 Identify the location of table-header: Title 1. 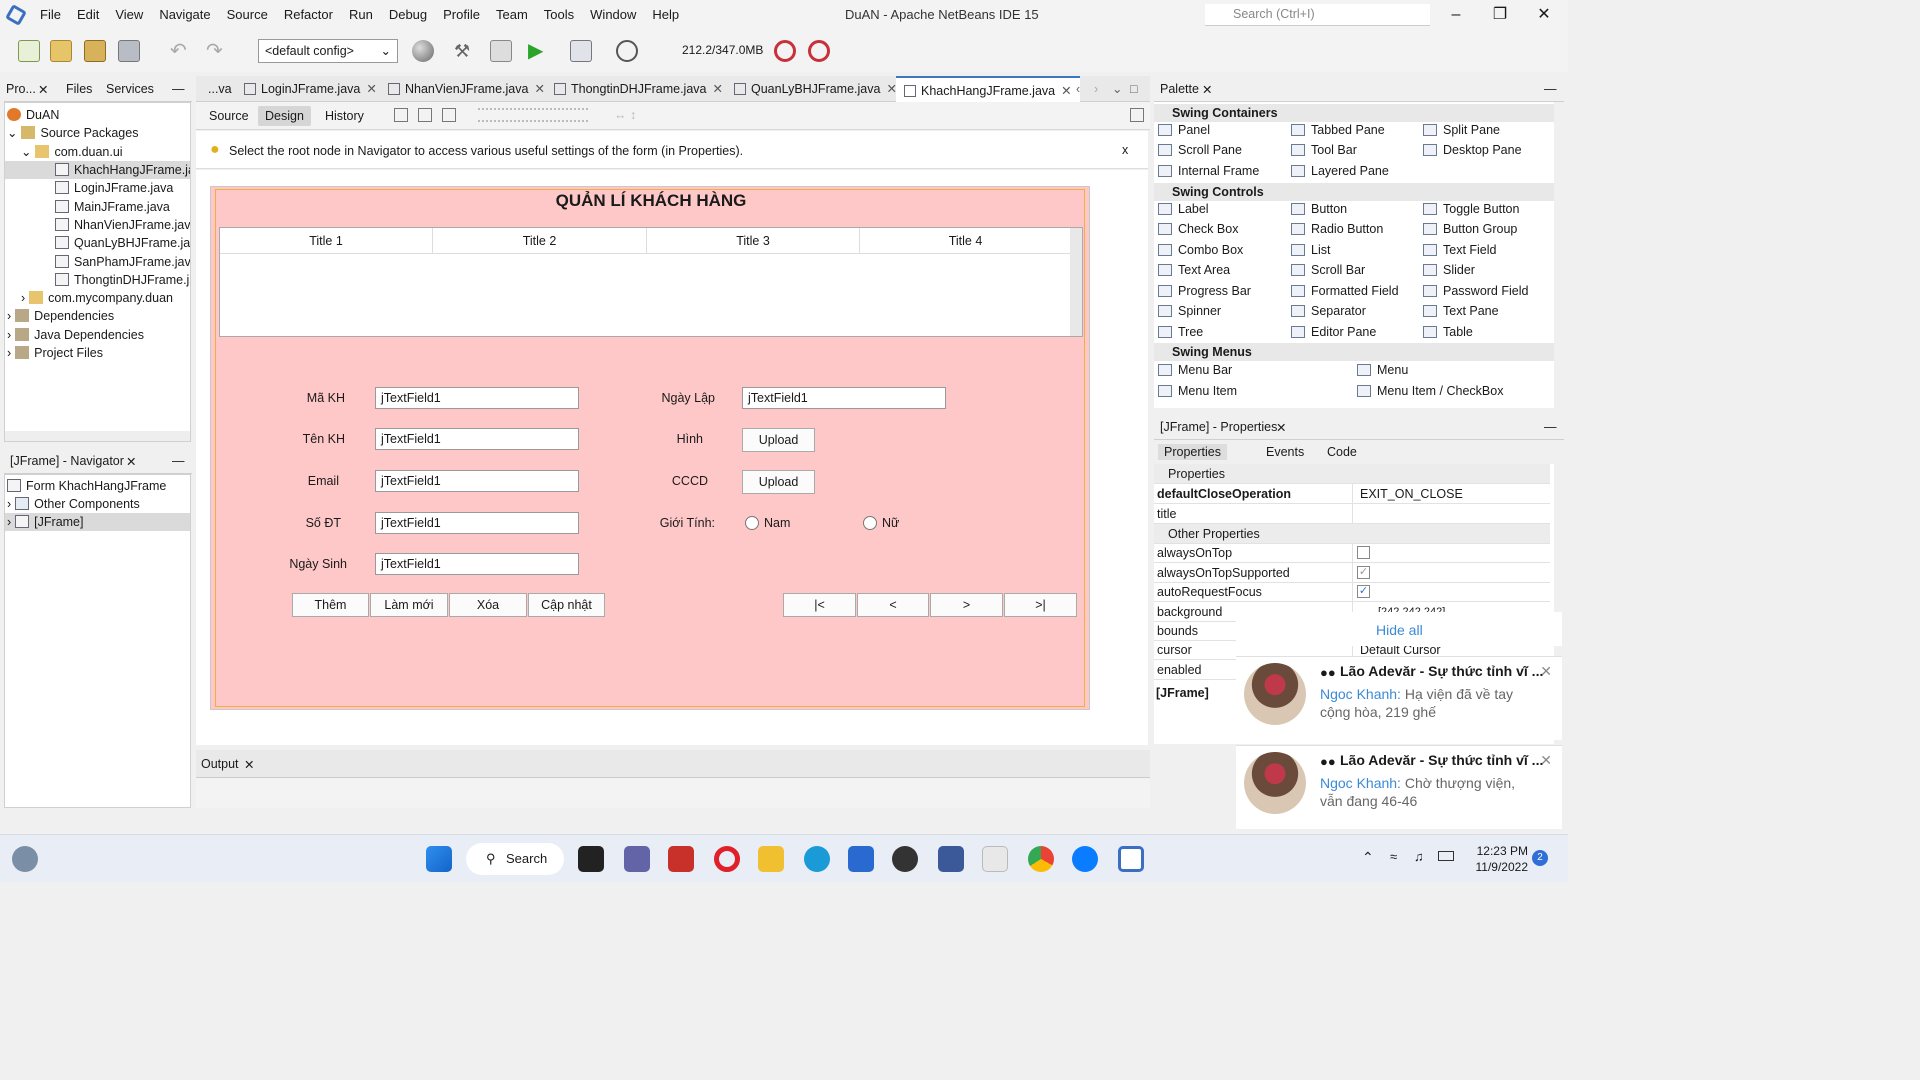
(326, 241).